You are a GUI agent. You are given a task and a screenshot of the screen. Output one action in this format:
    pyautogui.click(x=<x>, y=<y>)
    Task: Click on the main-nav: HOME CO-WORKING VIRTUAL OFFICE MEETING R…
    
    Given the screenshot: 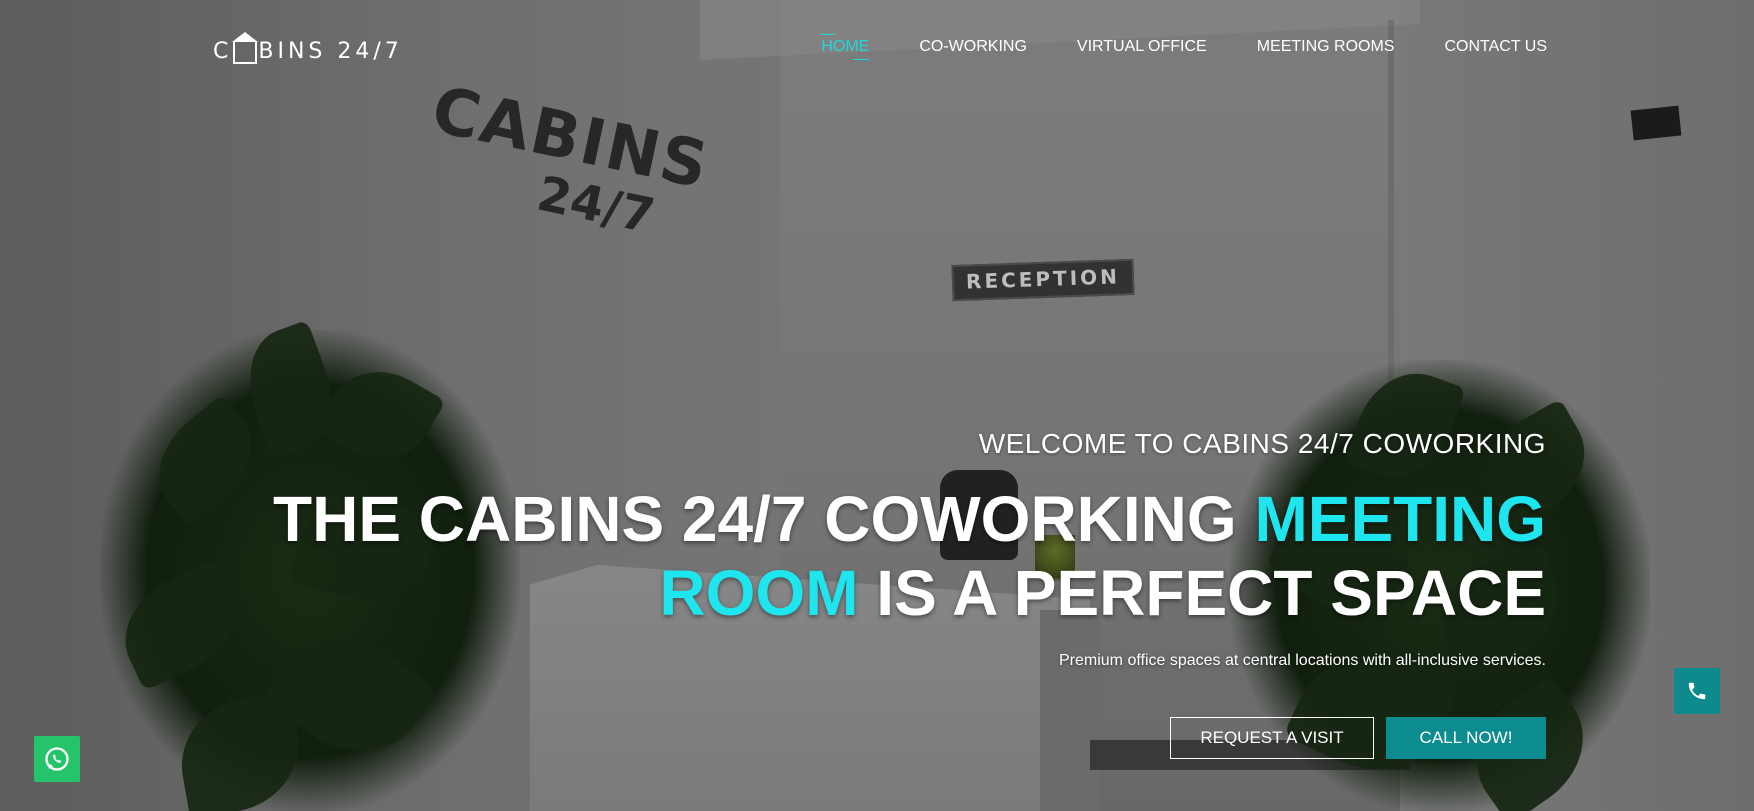 What is the action you would take?
    pyautogui.click(x=1159, y=47)
    